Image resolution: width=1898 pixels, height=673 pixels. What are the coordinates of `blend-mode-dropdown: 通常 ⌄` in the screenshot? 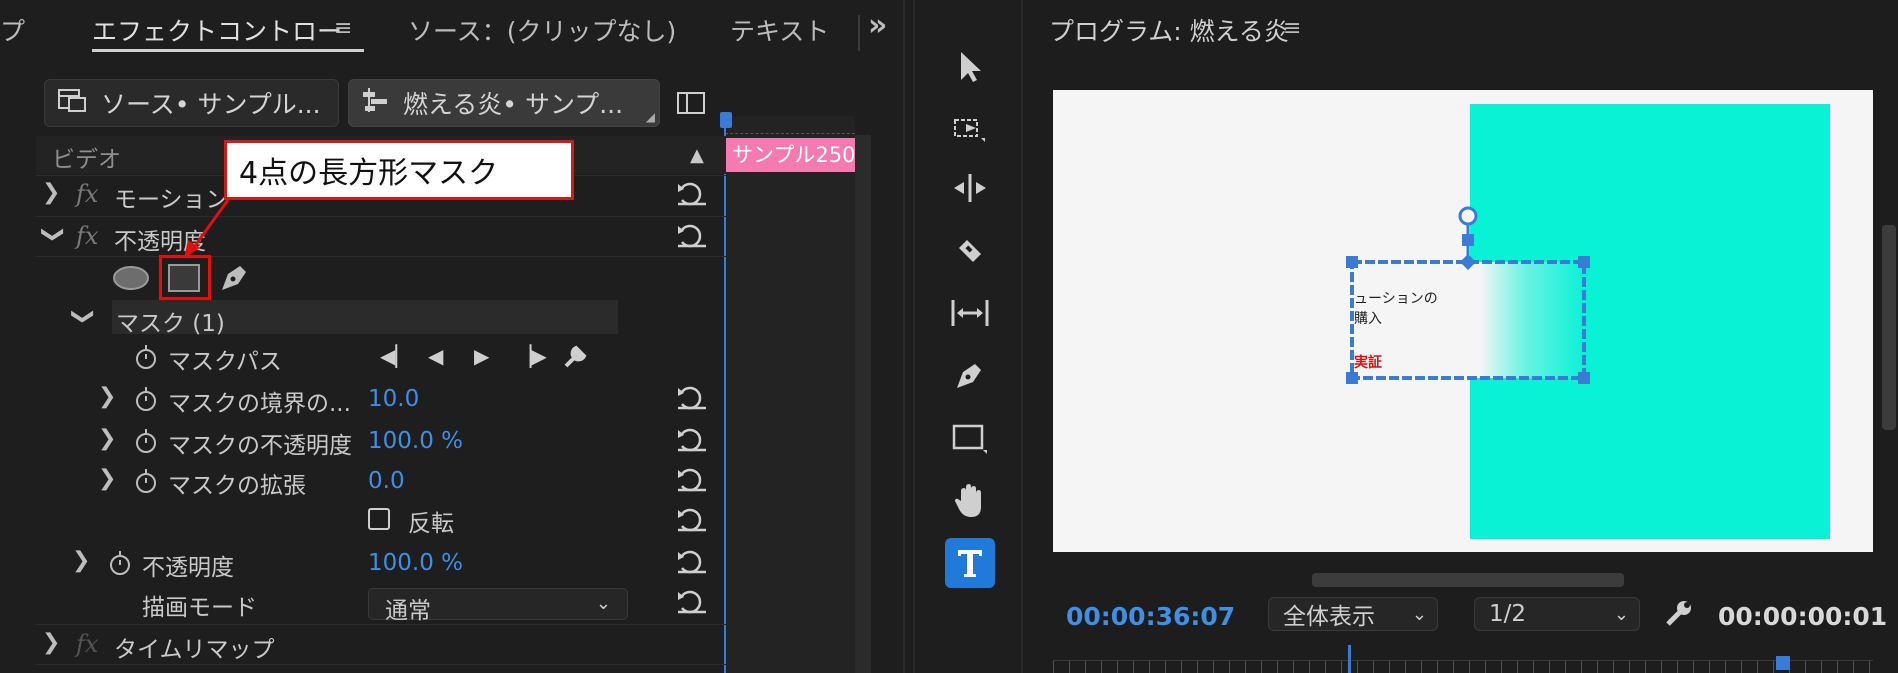 It's located at (498, 606).